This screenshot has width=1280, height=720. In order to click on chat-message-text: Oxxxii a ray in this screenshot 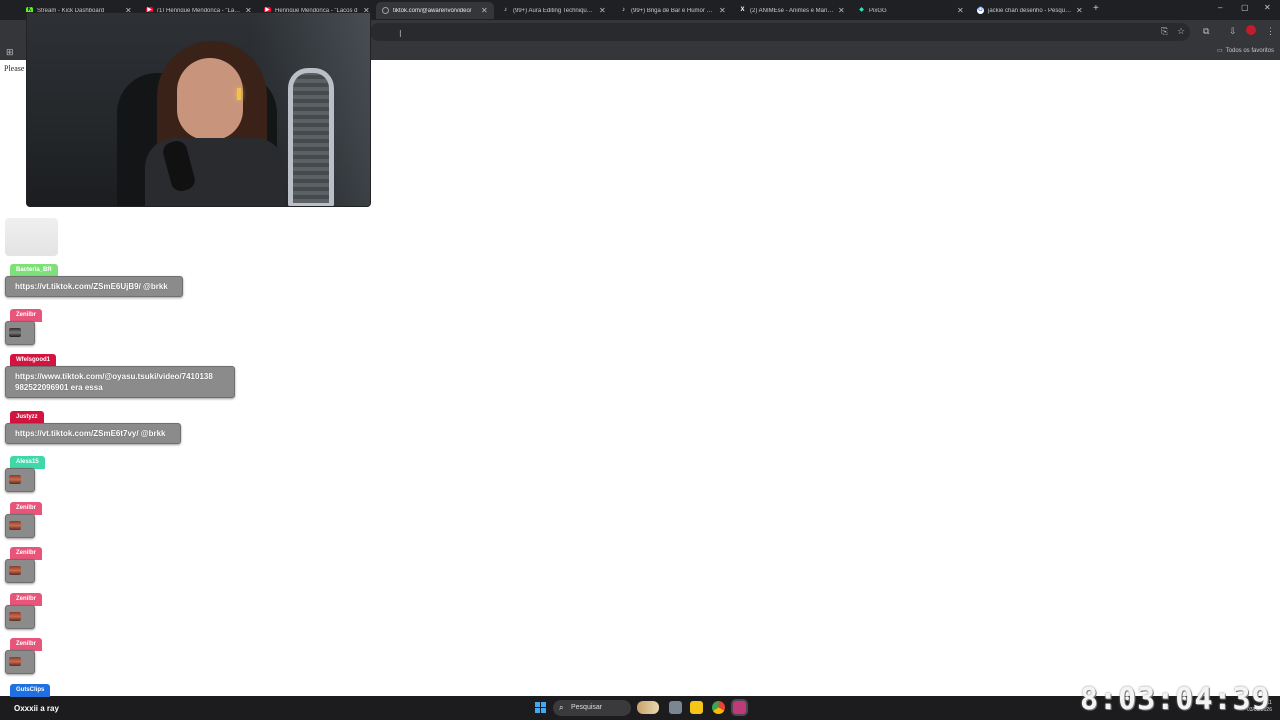, I will do `click(36, 708)`.